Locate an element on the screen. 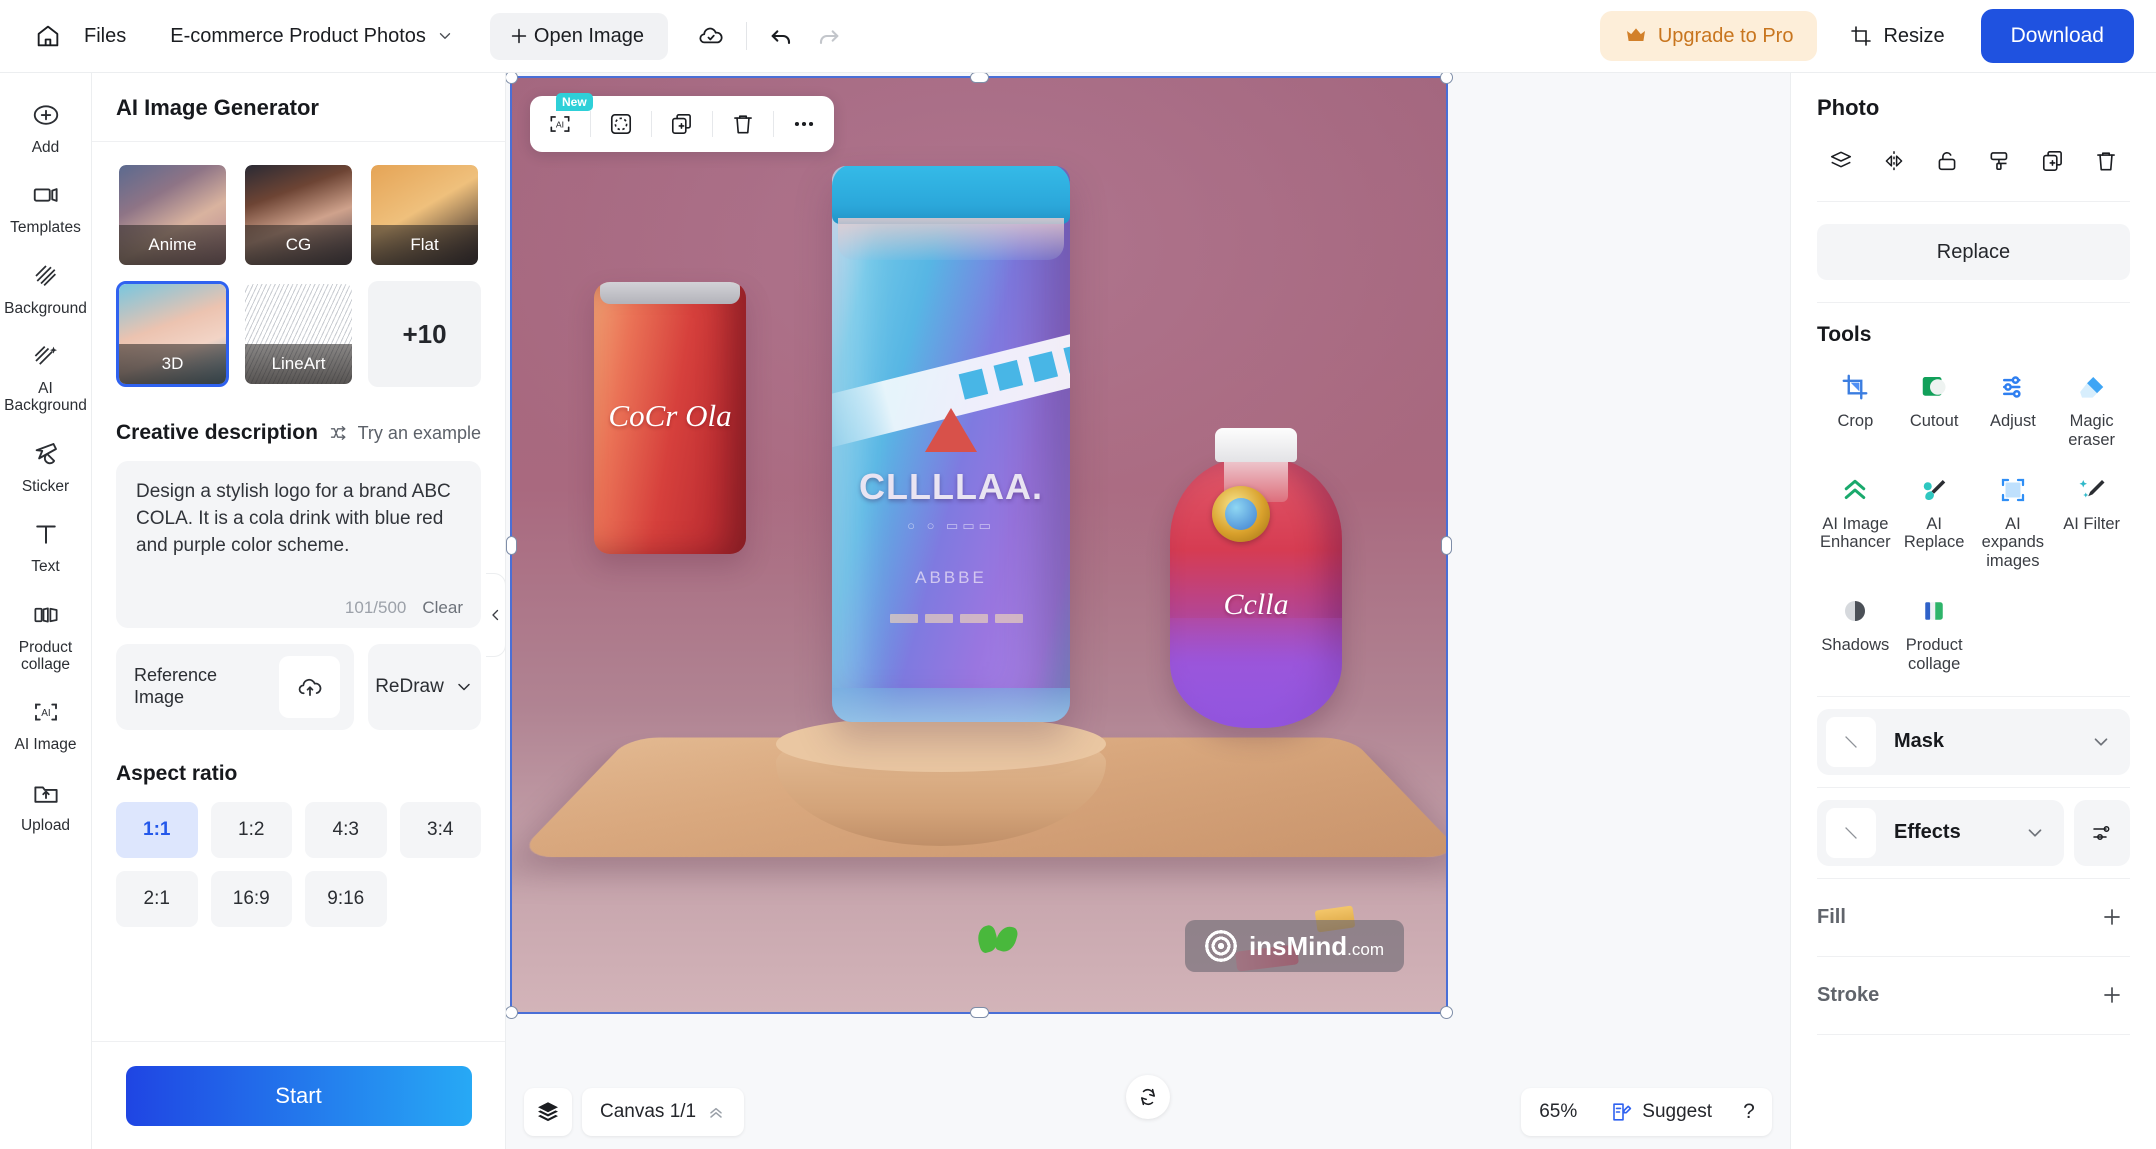 The height and width of the screenshot is (1149, 2156). red-can-label: CoCr Ola is located at coordinates (670, 415).